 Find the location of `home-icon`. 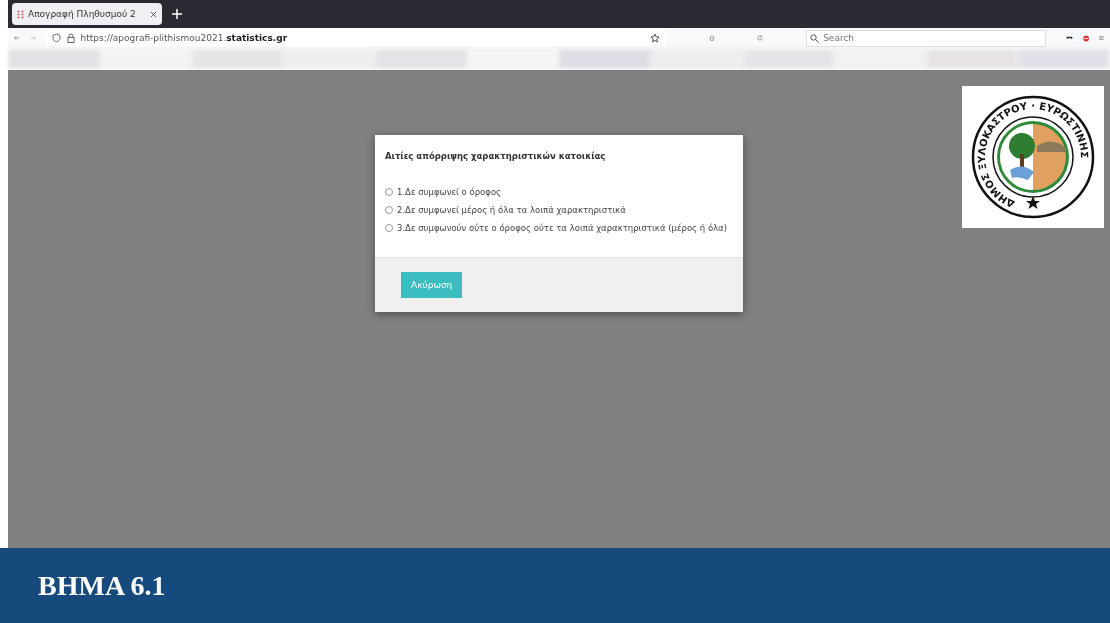

home-icon is located at coordinates (711, 38).